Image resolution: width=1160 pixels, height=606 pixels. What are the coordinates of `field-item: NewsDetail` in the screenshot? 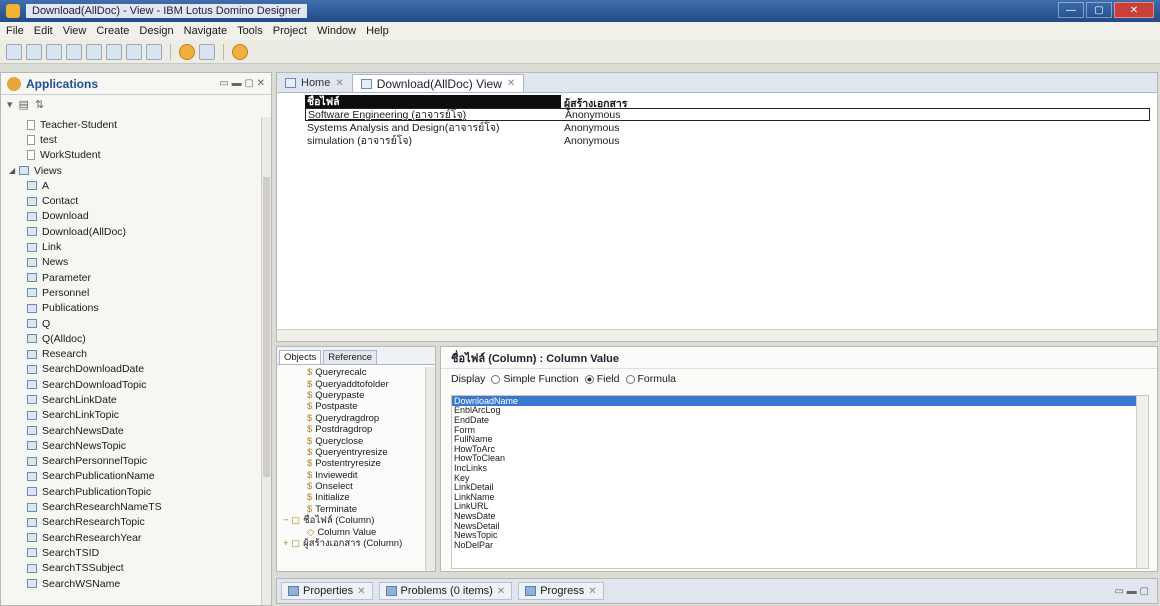 It's located at (800, 526).